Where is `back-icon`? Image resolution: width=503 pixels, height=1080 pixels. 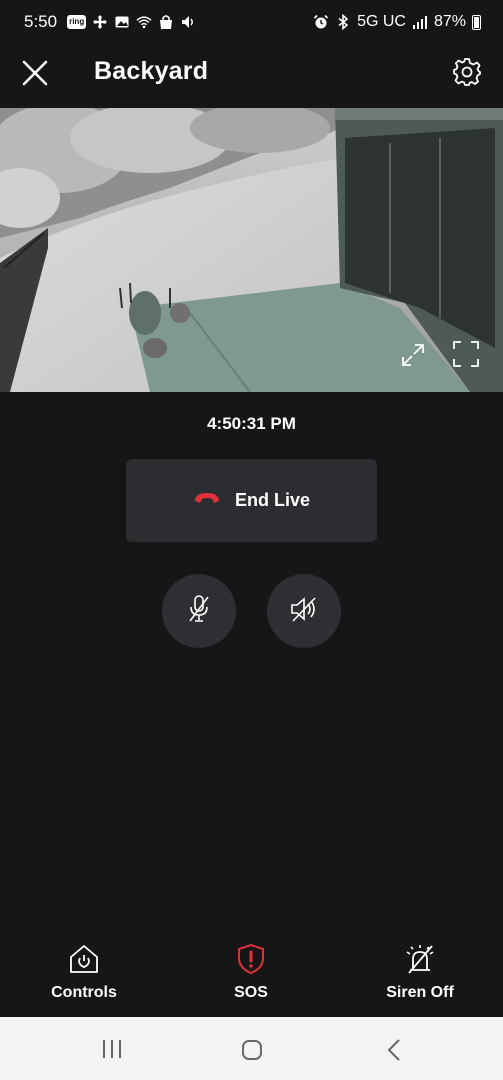 back-icon is located at coordinates (394, 1050).